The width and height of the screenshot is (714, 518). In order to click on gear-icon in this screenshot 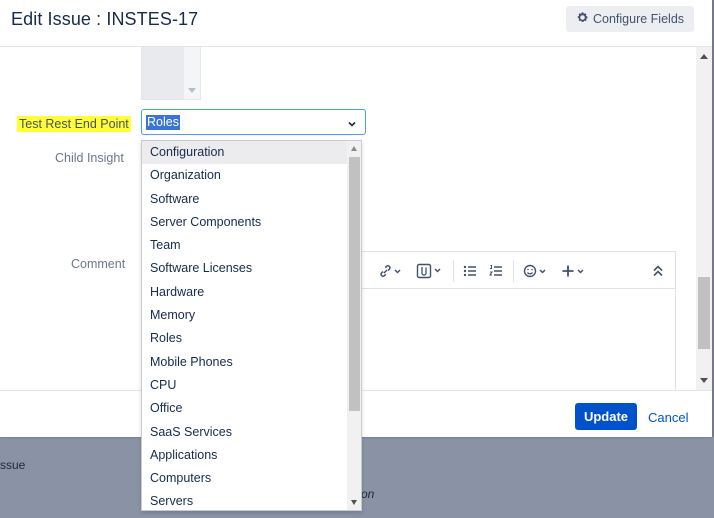, I will do `click(584, 19)`.